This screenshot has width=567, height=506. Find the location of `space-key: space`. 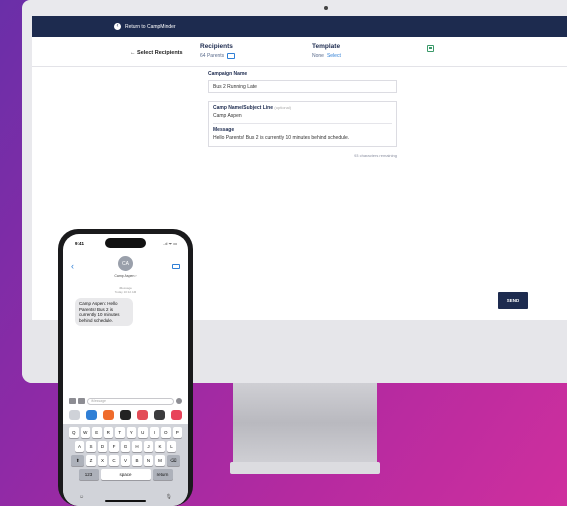

space-key: space is located at coordinates (125, 474).